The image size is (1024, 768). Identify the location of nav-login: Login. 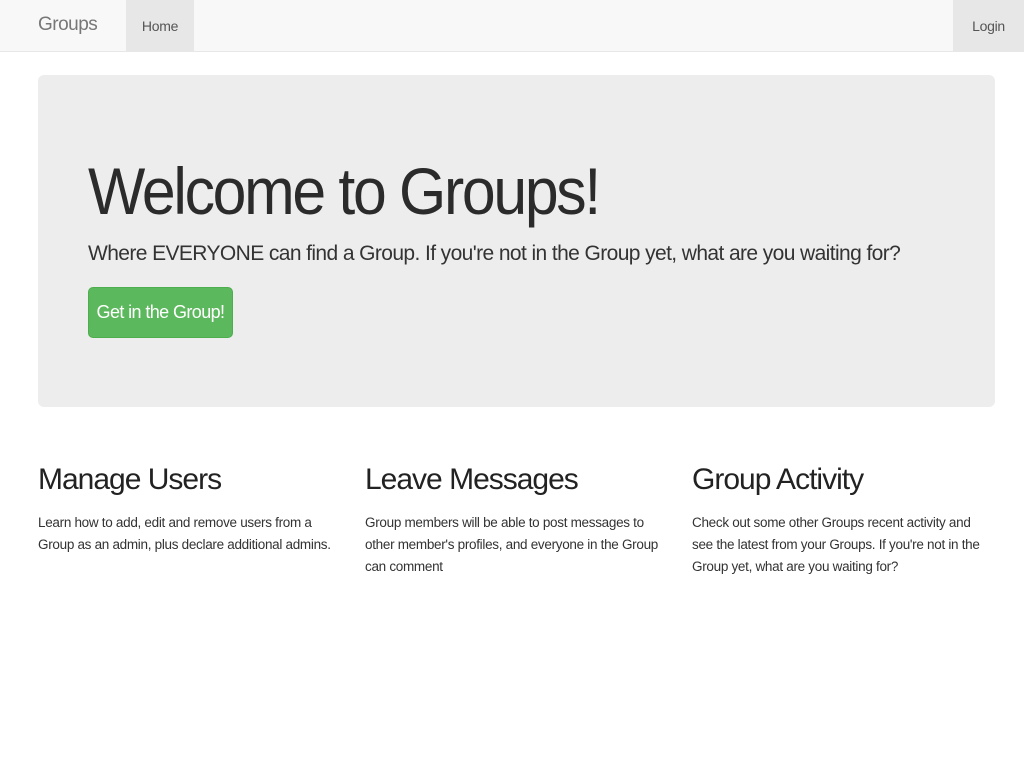
(988, 26).